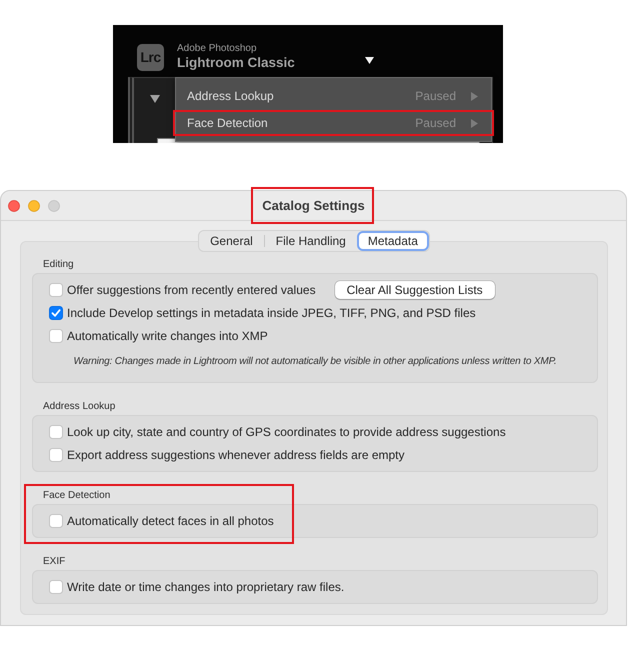 This screenshot has height=661, width=629. Describe the element at coordinates (414, 289) in the screenshot. I see `clear-suggestions-button: Clear All Suggestion Lists` at that location.